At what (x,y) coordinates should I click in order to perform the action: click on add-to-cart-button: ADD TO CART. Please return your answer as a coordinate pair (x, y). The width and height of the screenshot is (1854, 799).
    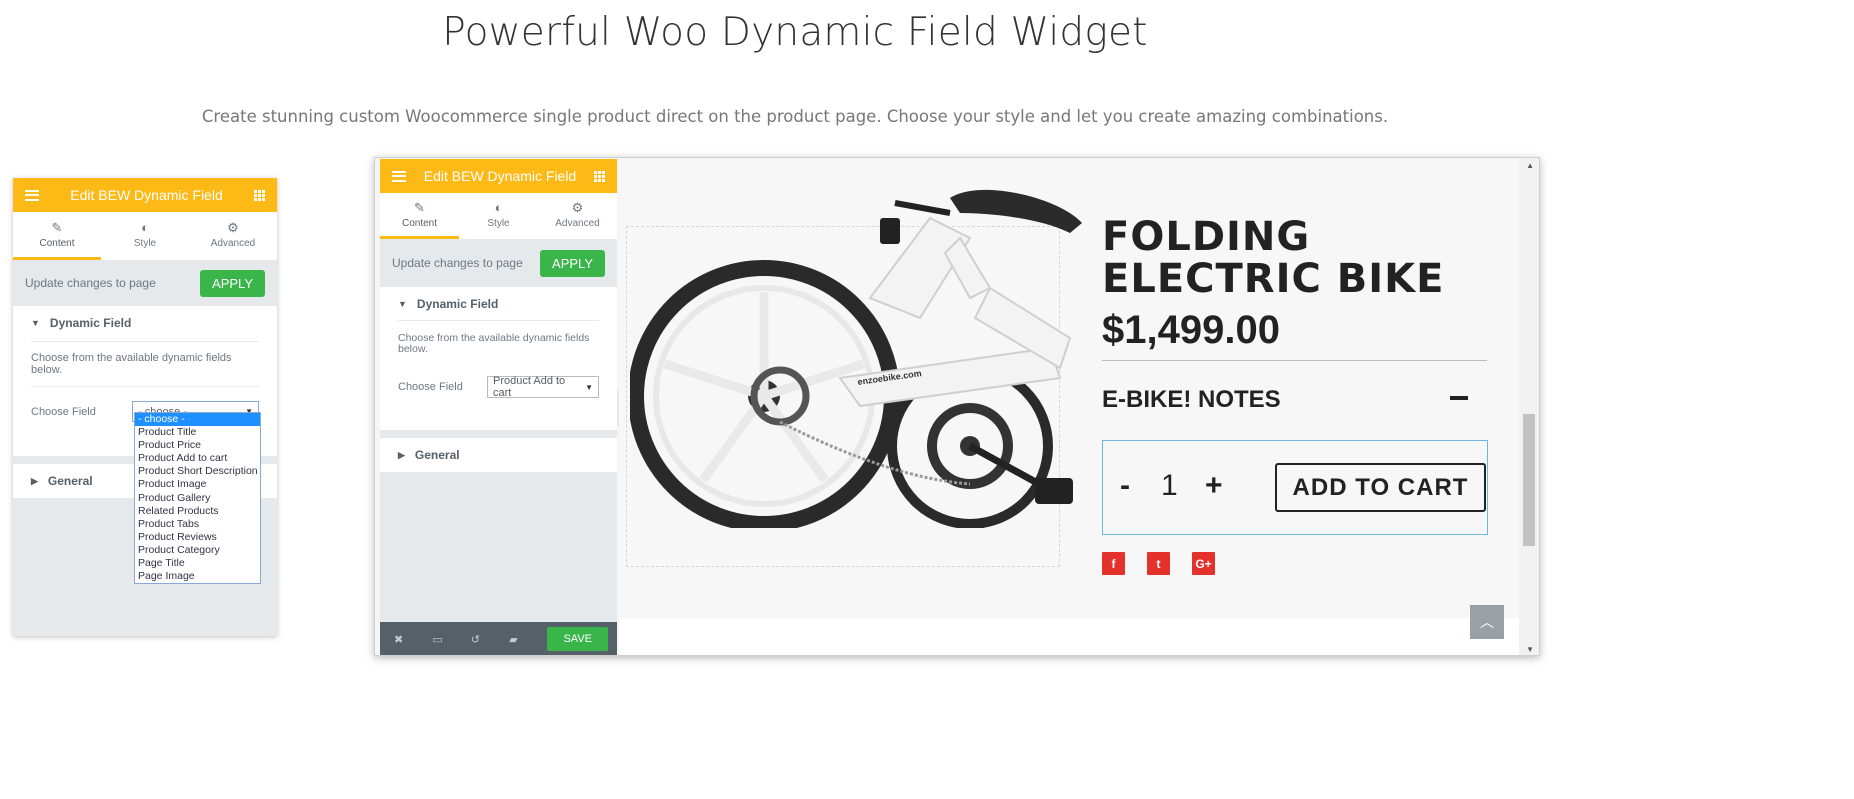
    Looking at the image, I should click on (1380, 487).